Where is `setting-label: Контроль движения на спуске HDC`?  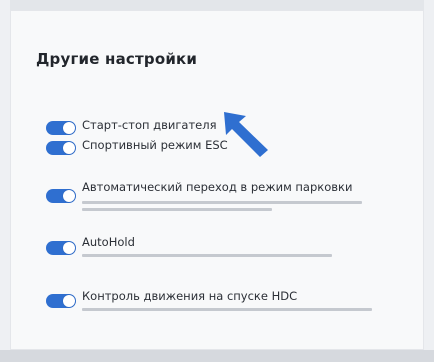
setting-label: Контроль движения на спуске HDC is located at coordinates (190, 296).